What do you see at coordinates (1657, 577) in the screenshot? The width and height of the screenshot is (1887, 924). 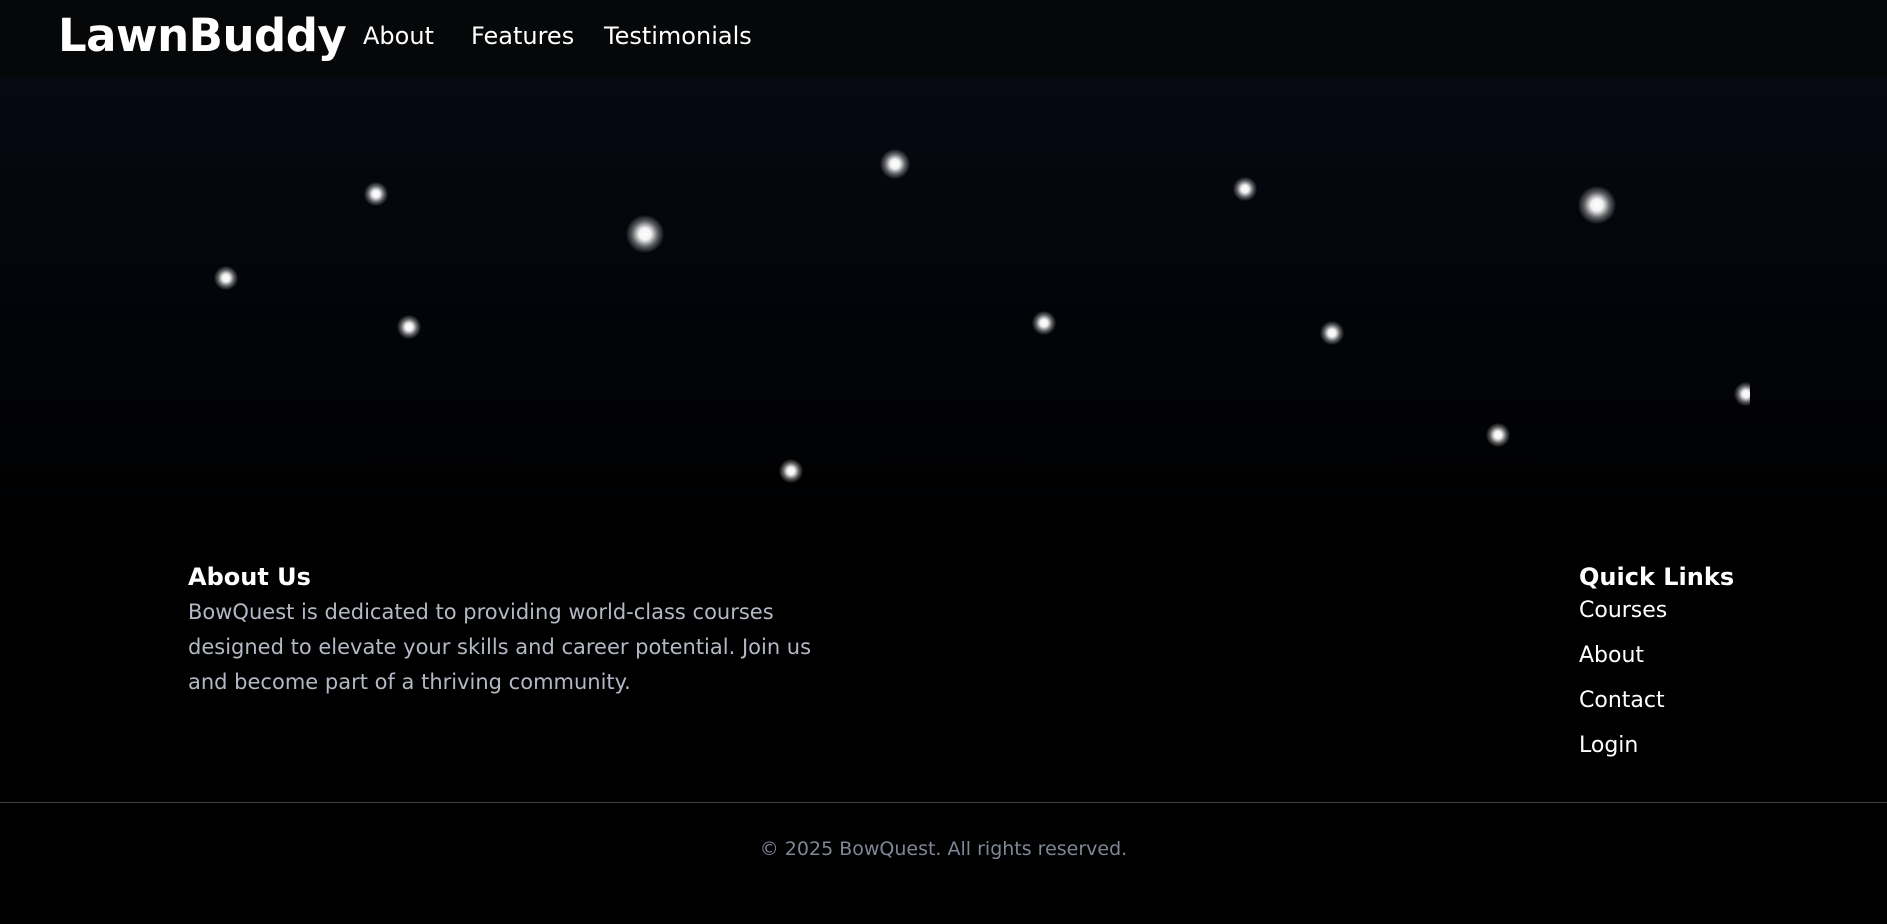 I see `quick-links-title: Quick Links` at bounding box center [1657, 577].